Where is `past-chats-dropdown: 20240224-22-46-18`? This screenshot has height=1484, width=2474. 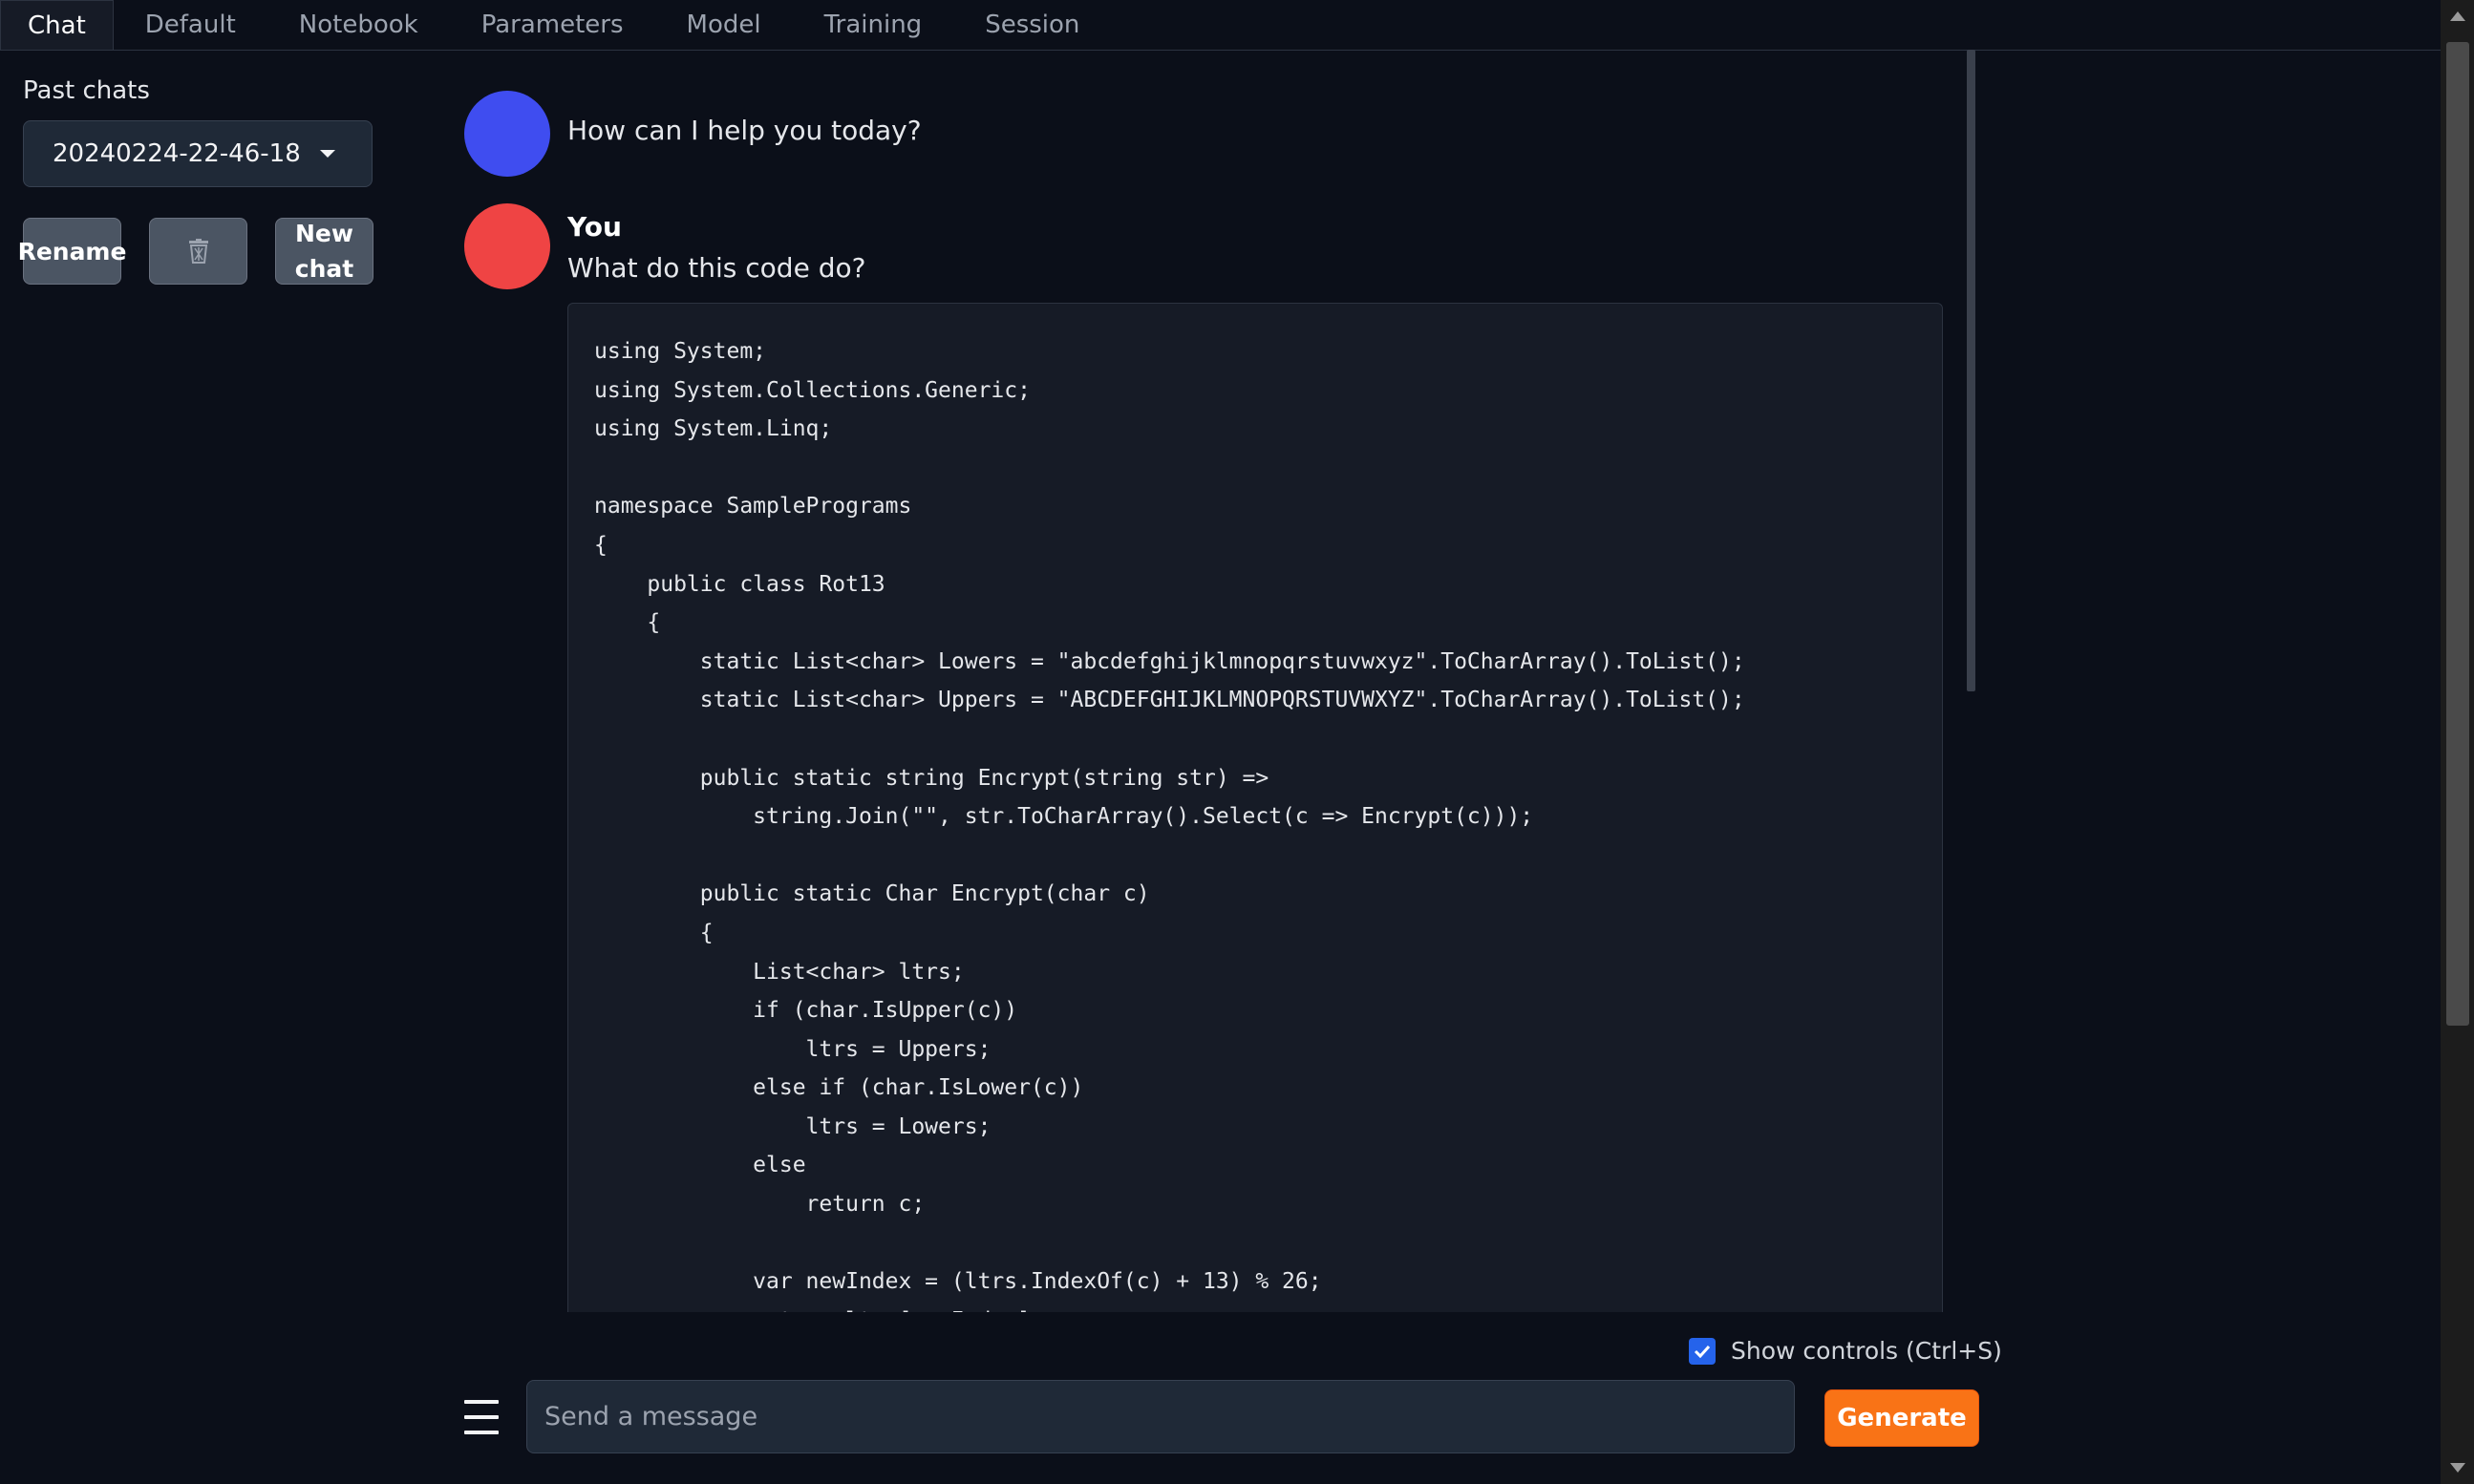
past-chats-dropdown: 20240224-22-46-18 is located at coordinates (198, 154).